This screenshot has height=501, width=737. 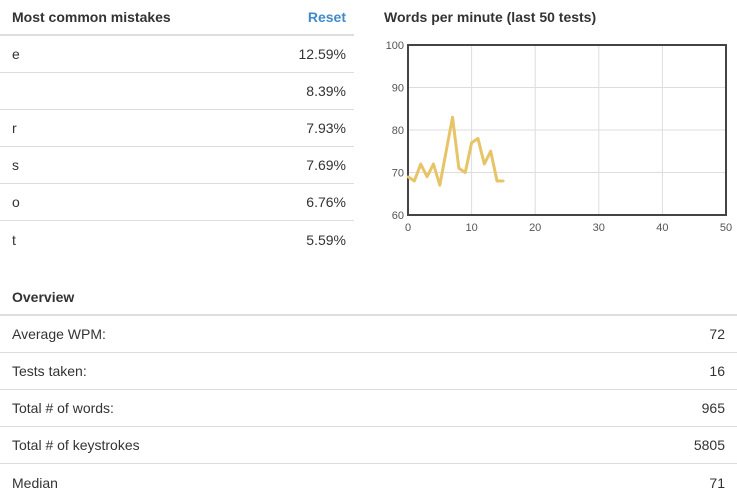 I want to click on overview-label: Average WPM:, so click(x=59, y=334).